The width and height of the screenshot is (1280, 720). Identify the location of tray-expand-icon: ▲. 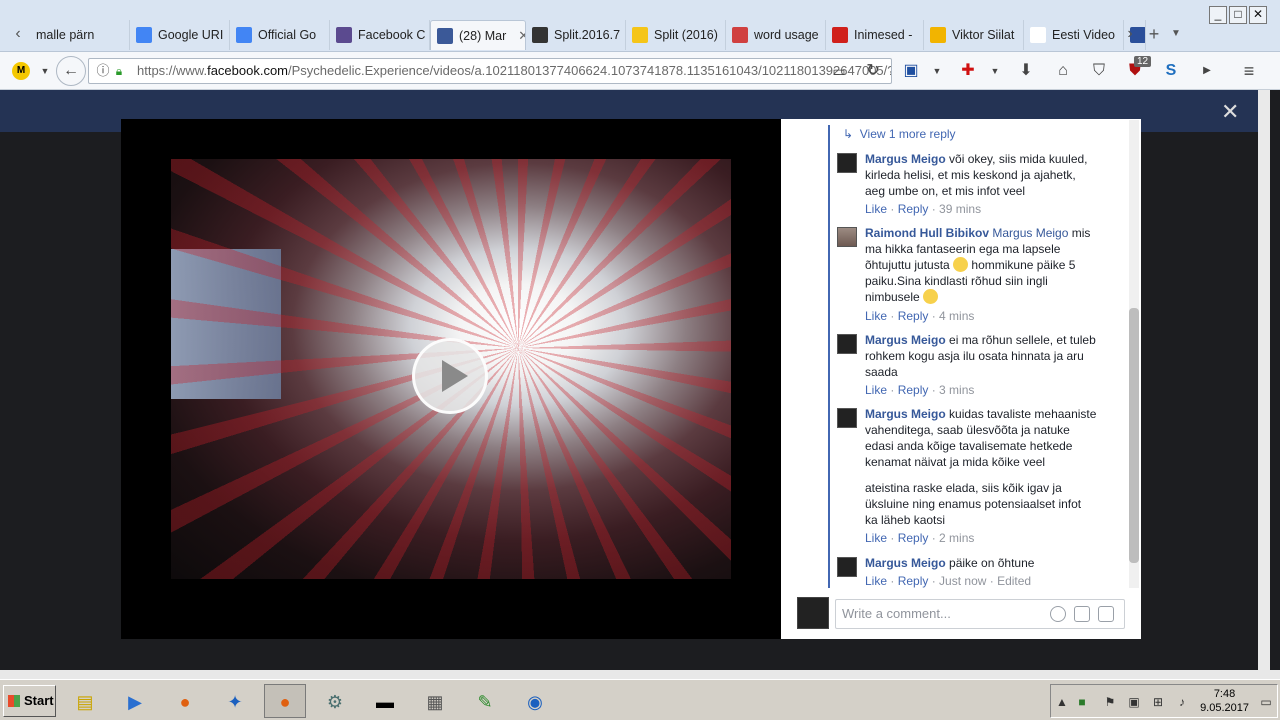
(1062, 702).